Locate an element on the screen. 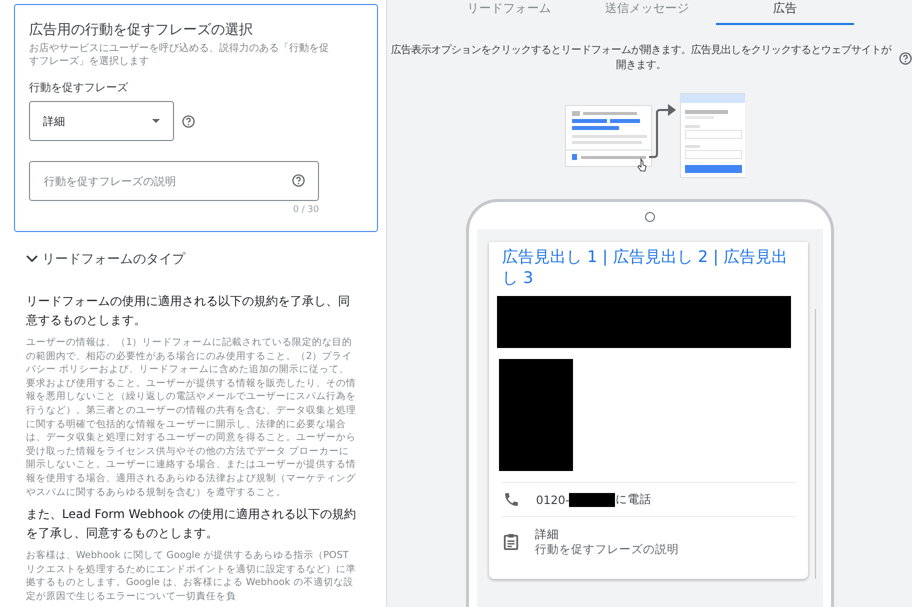 The height and width of the screenshot is (607, 912). preview-note: 広告表示オプションをクリックするとリードフォームが開きます。広告見出しをクリックするとウェブサイトが開きます。 is located at coordinates (641, 58).